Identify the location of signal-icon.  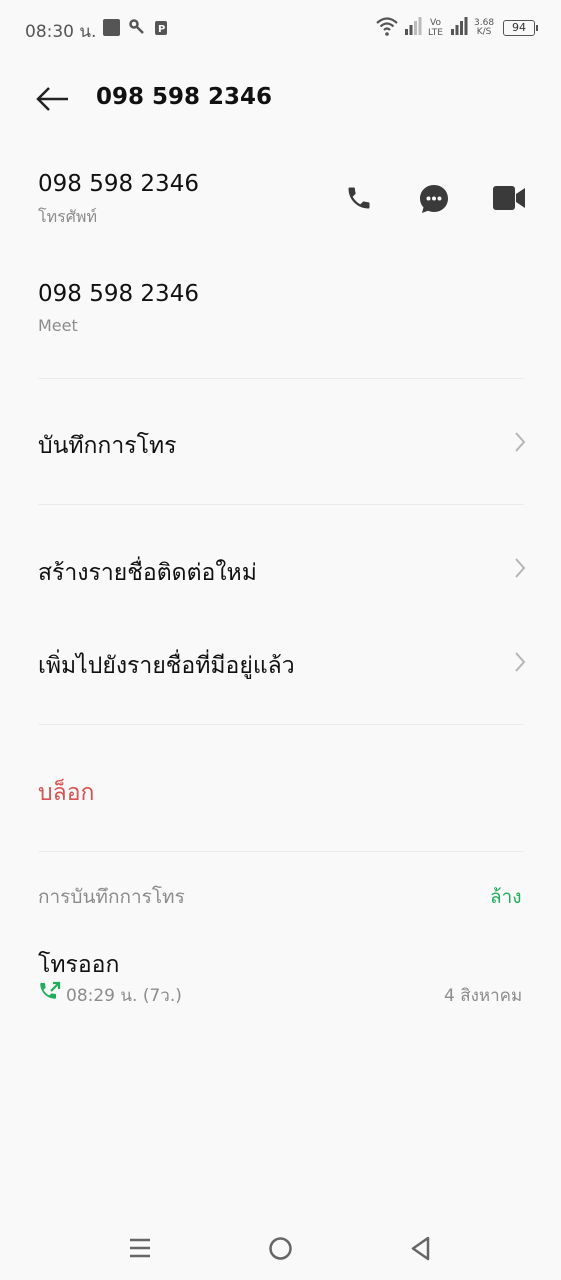
(413, 26).